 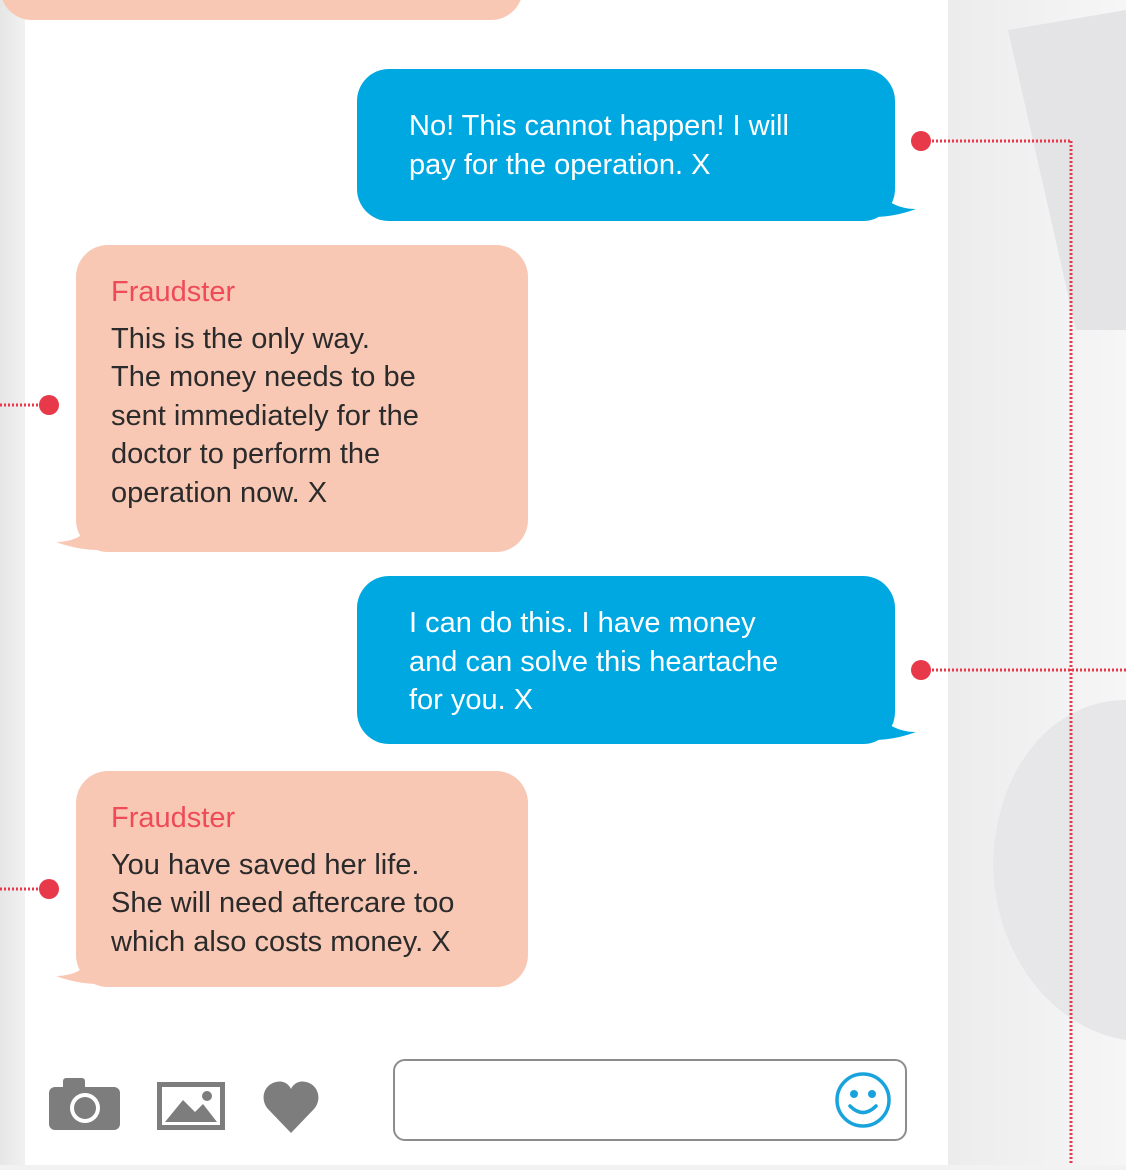 What do you see at coordinates (1059, 525) in the screenshot?
I see `background-watermark` at bounding box center [1059, 525].